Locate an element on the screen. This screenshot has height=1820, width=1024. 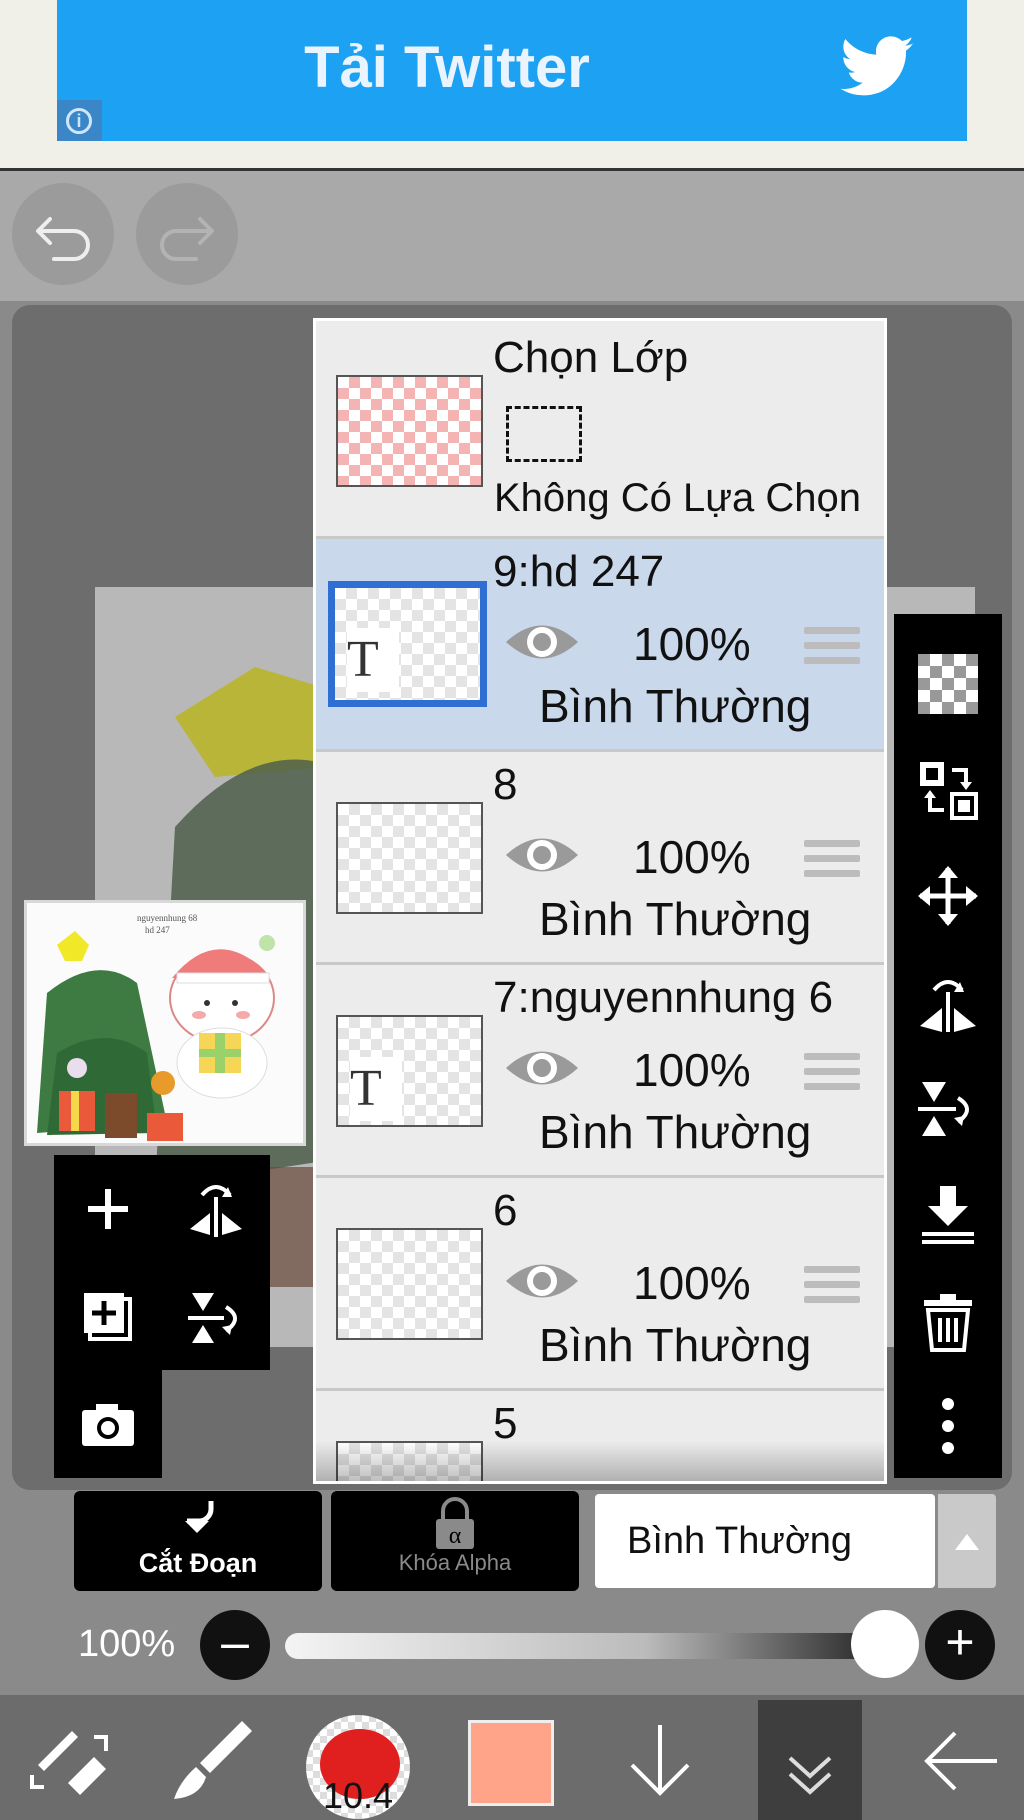
camera-button is located at coordinates (108, 1424).